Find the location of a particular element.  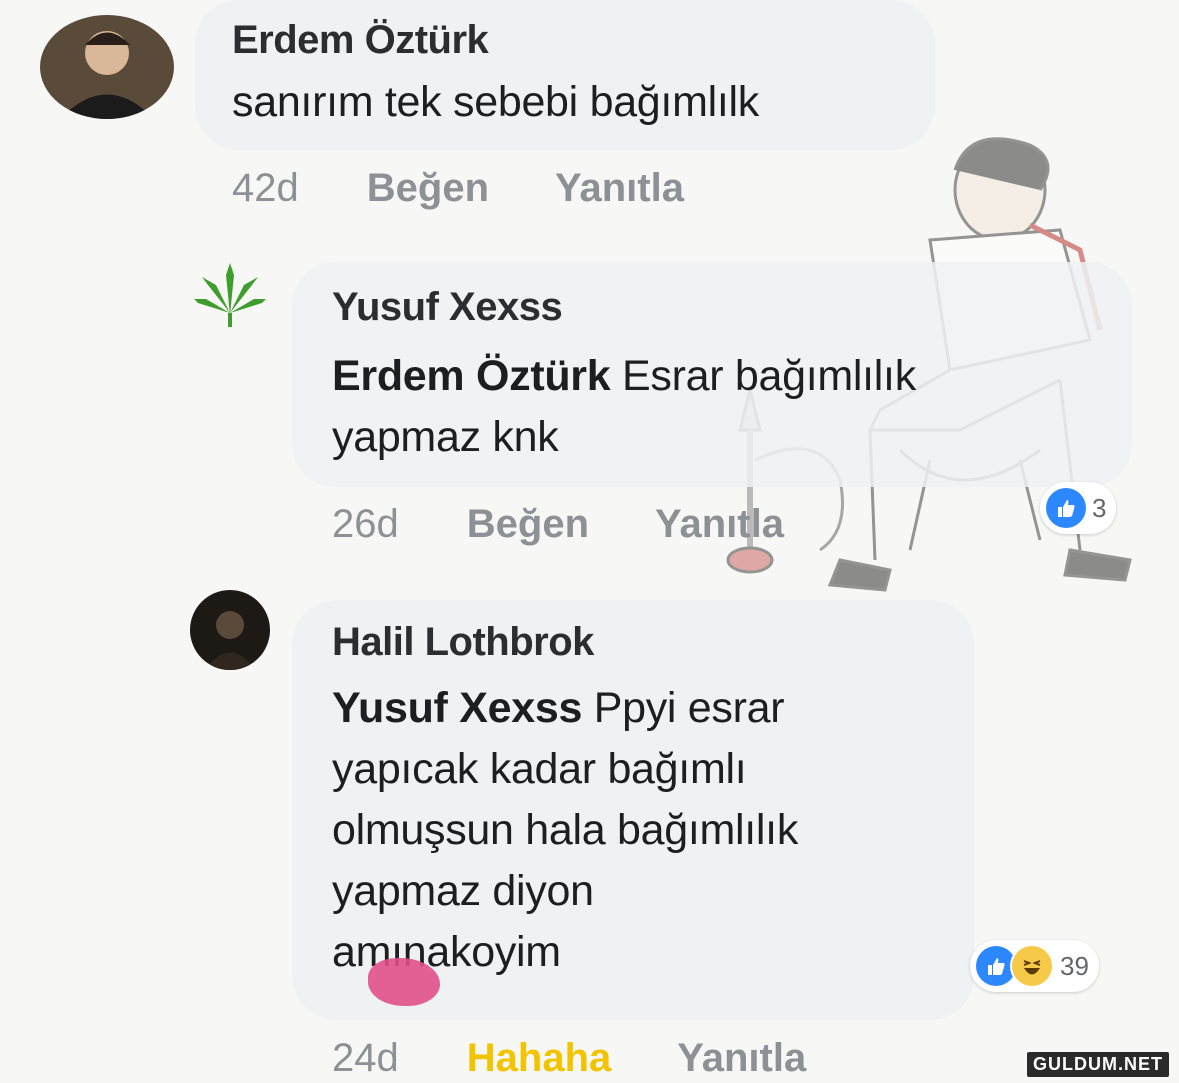

comment-time: 42d is located at coordinates (265, 188).